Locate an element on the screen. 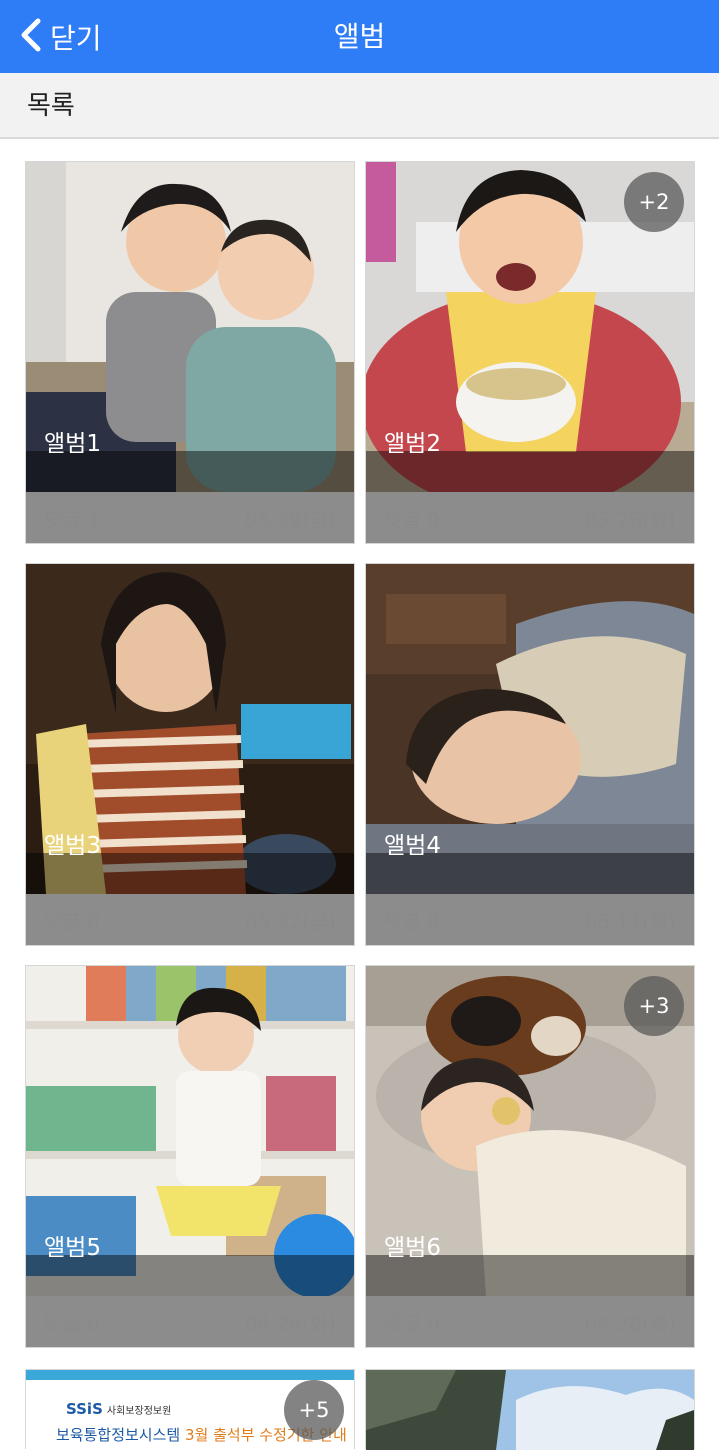  app-header: 닫기 앨범 is located at coordinates (359, 36).